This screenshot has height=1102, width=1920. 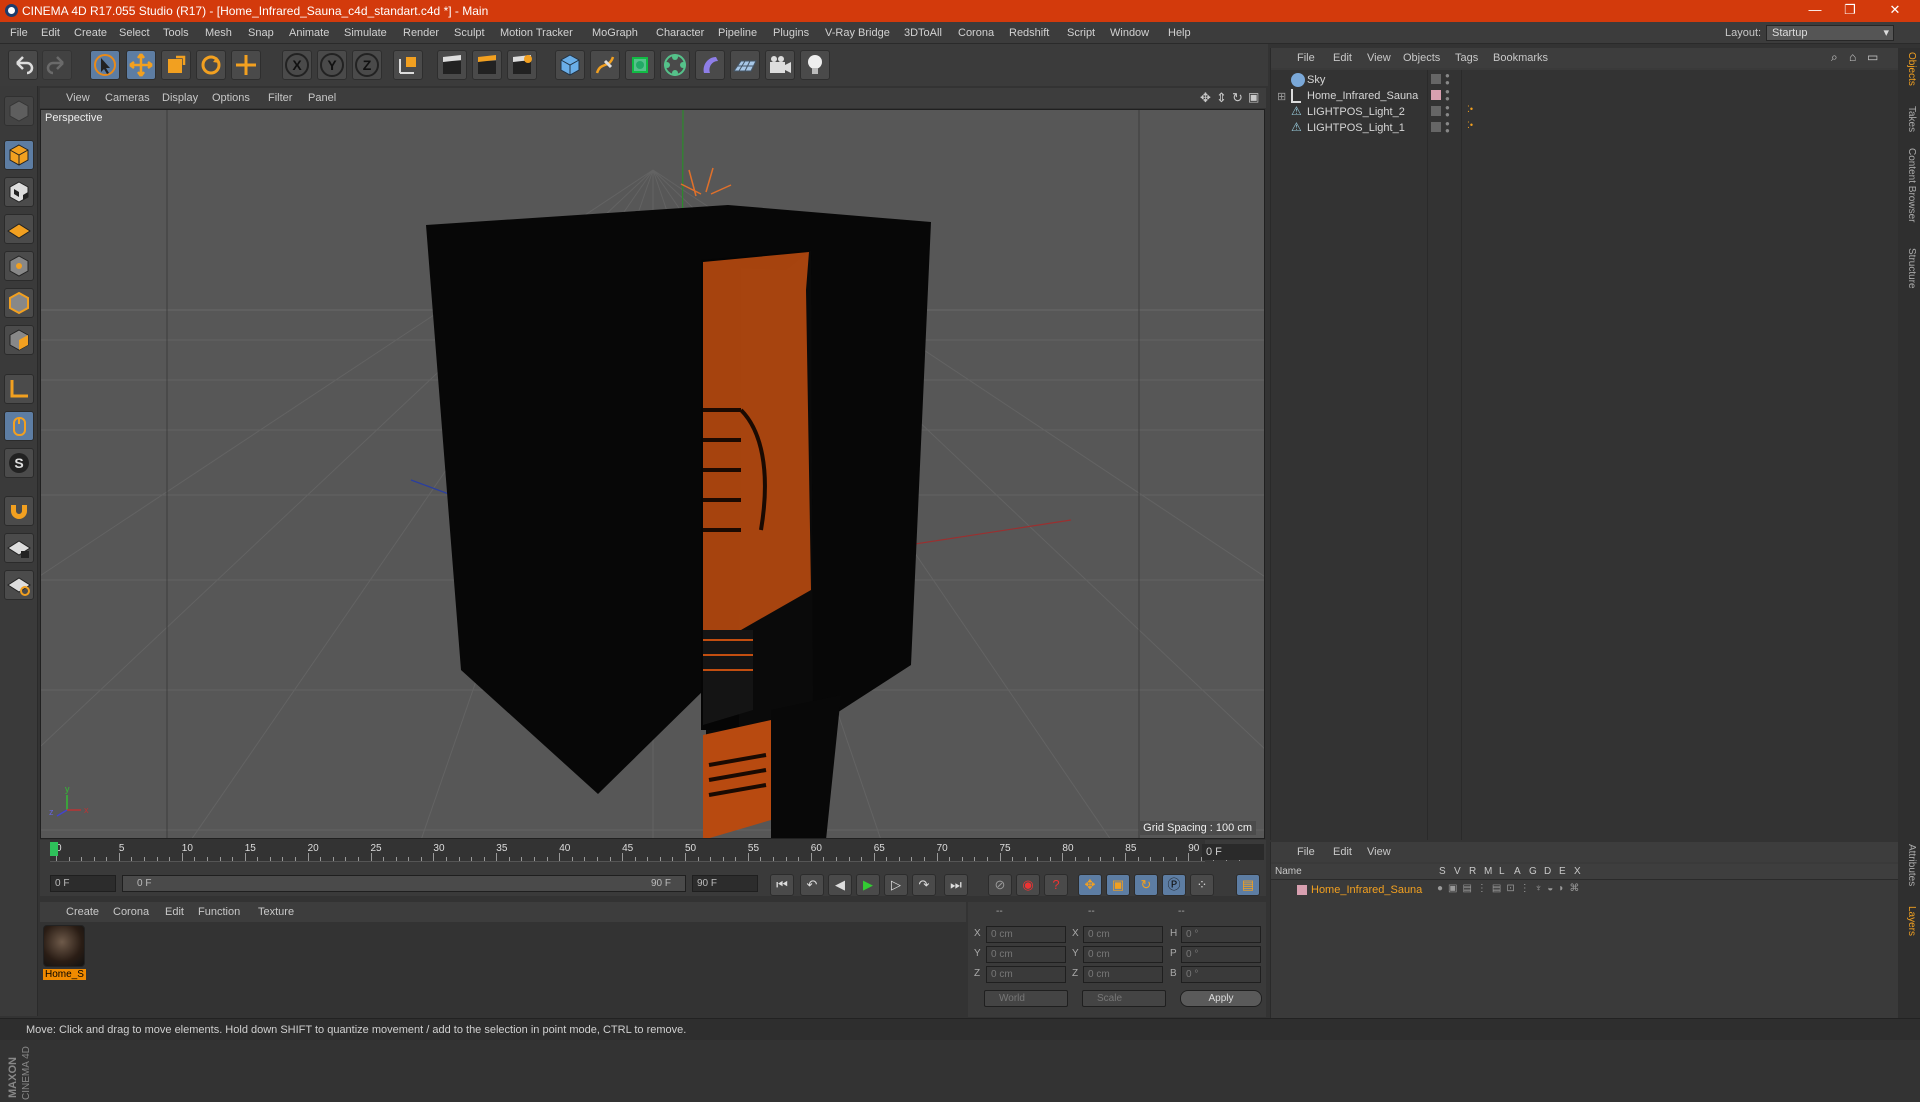 What do you see at coordinates (1356, 112) in the screenshot?
I see `object-name: LIGHTPOS_Light_2` at bounding box center [1356, 112].